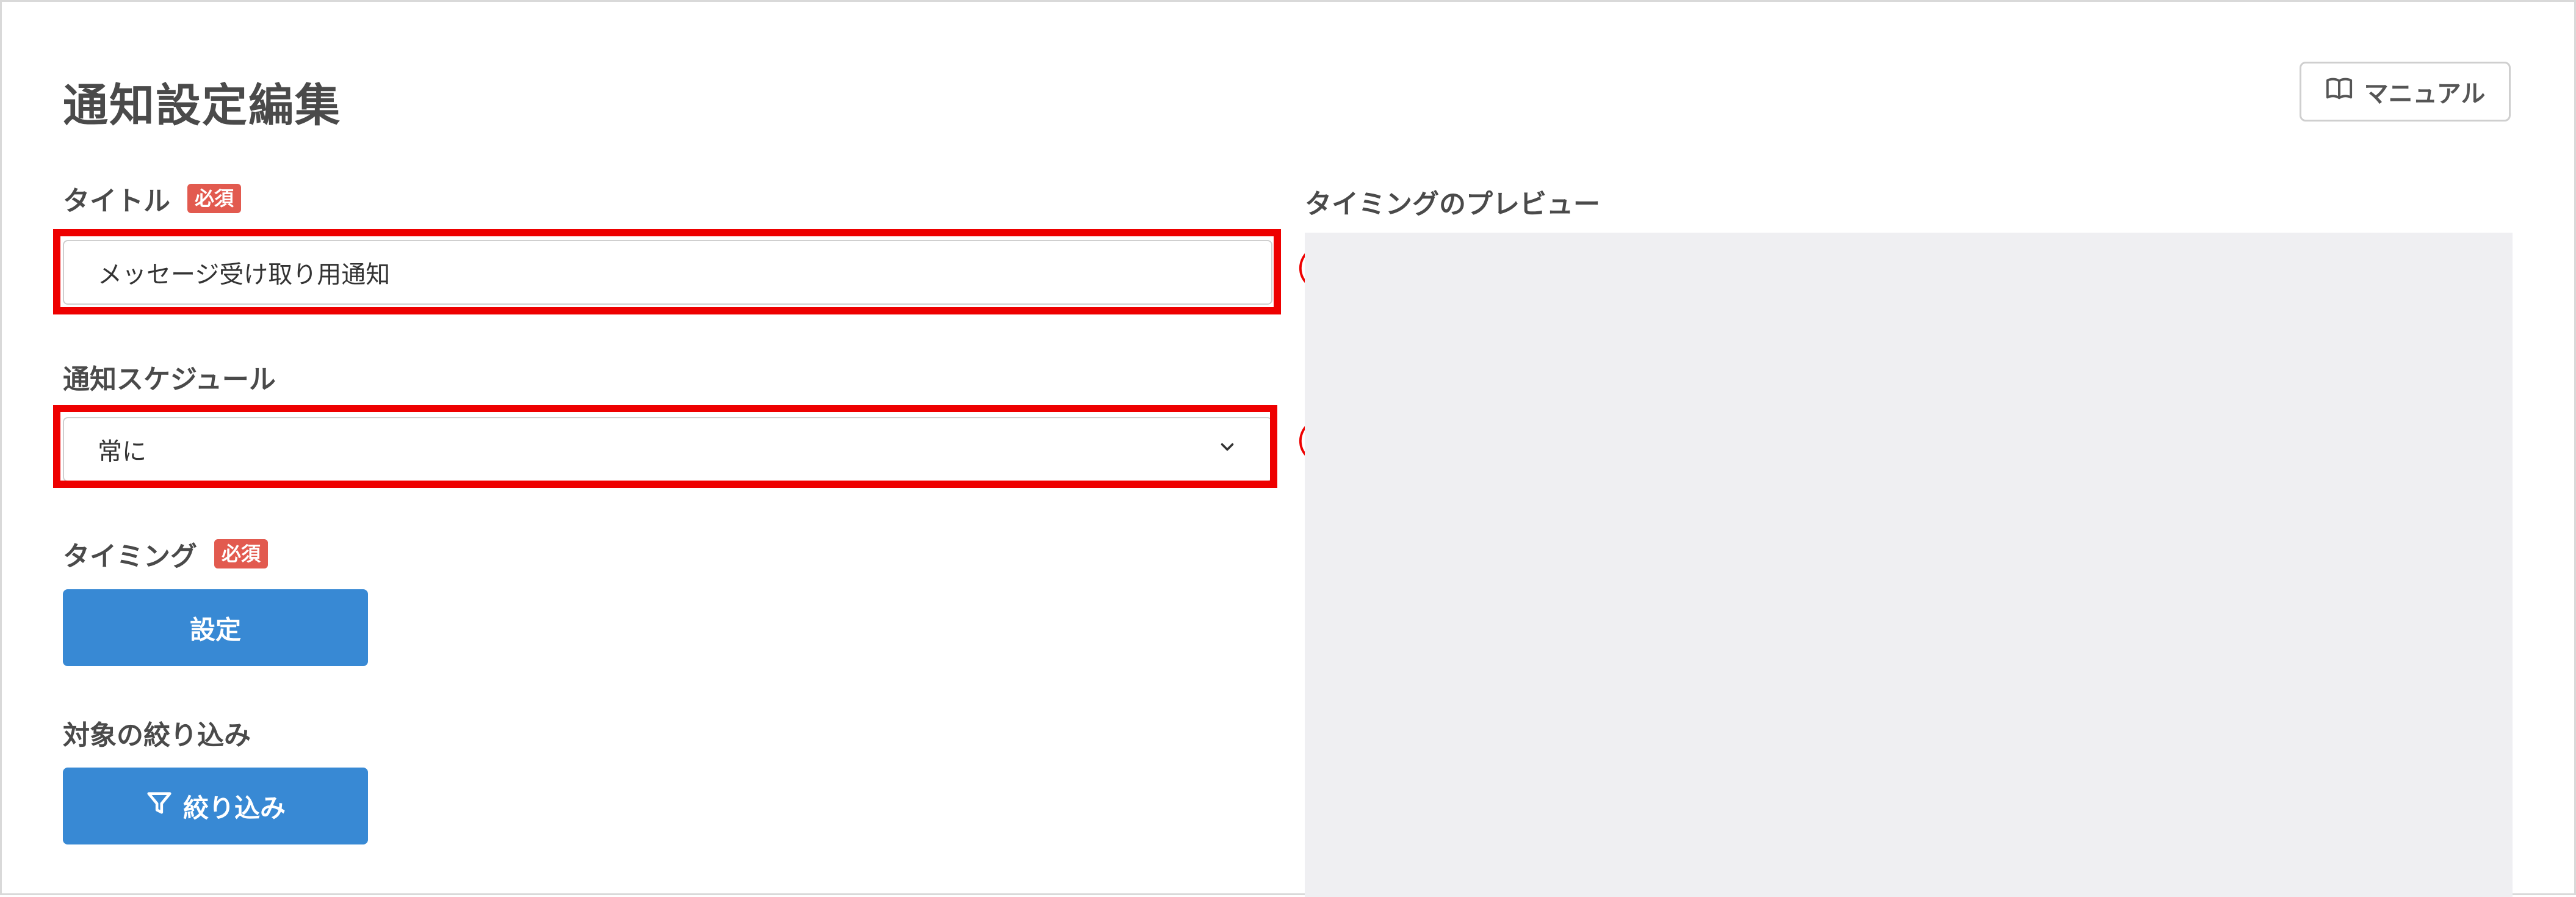  Describe the element at coordinates (202, 105) in the screenshot. I see `page-title: 通知設定編集` at that location.